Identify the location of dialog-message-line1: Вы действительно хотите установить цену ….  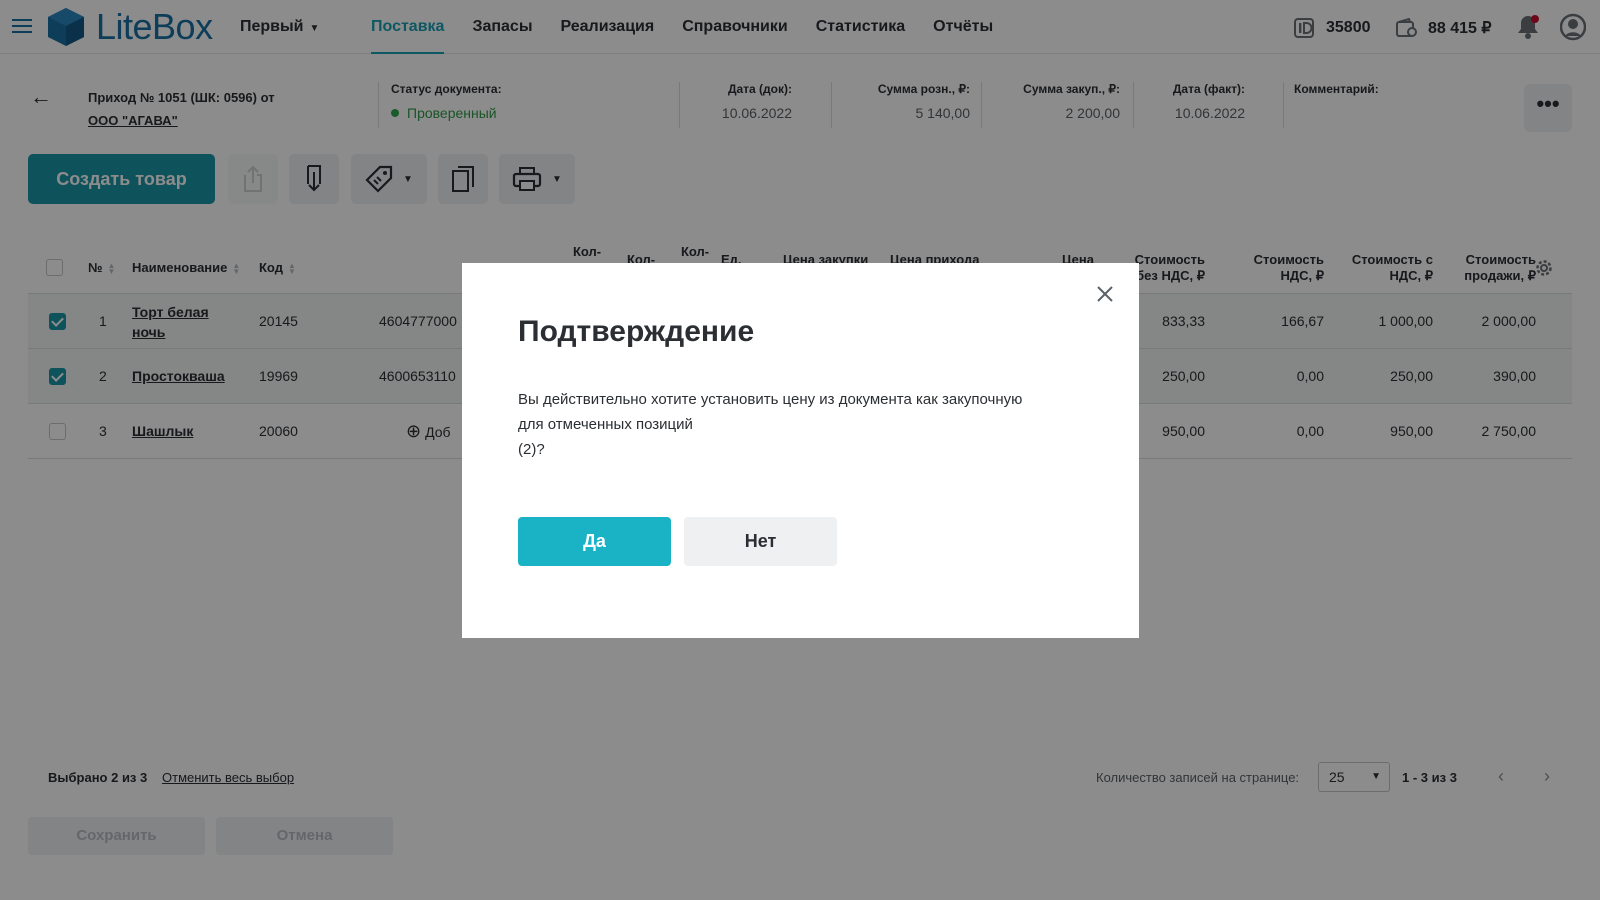
(770, 399).